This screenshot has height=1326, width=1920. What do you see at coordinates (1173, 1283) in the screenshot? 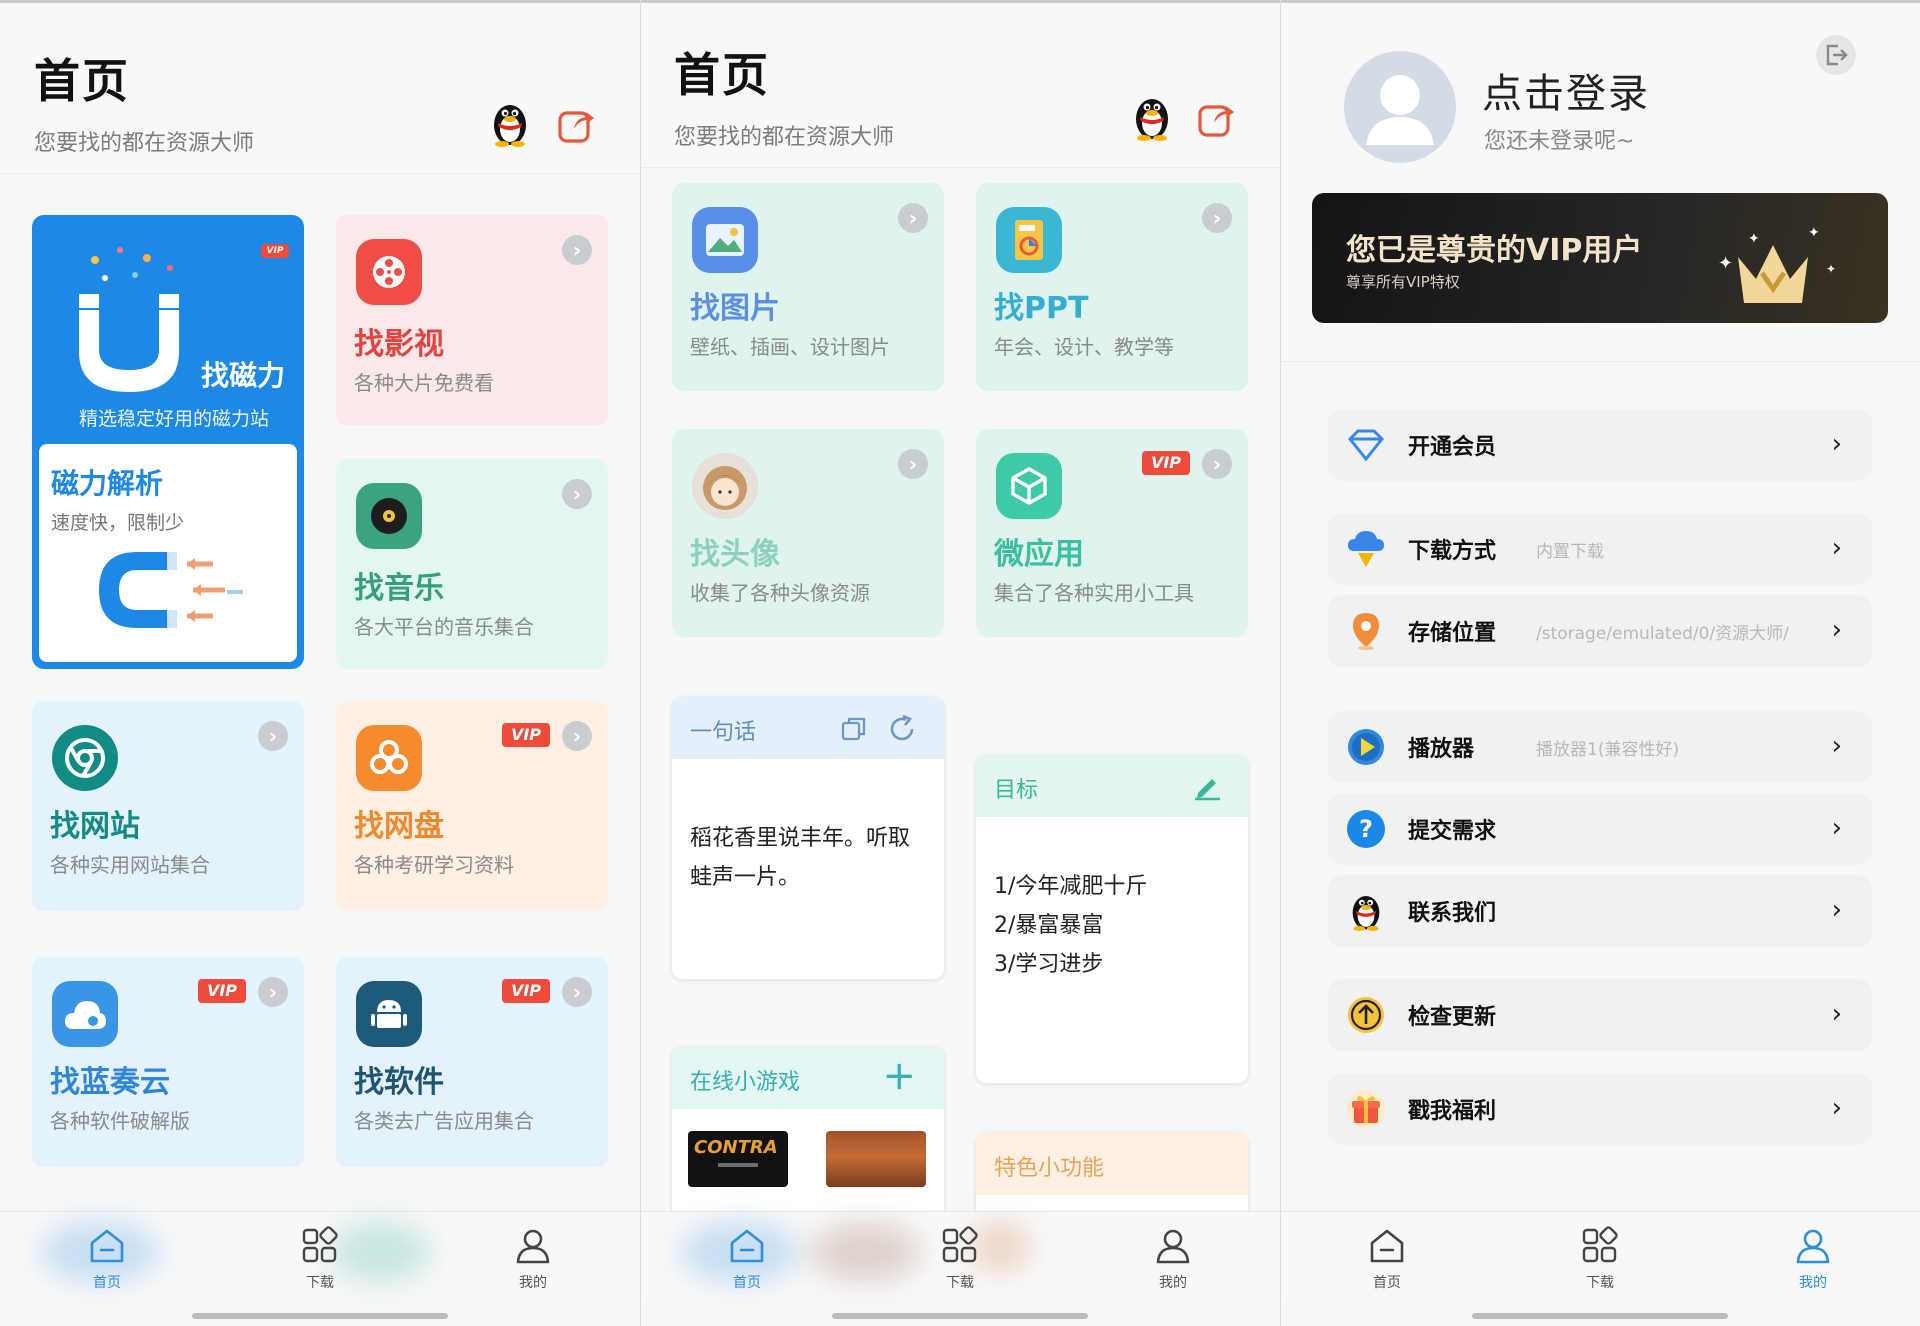
I see `nav-label: 我的` at bounding box center [1173, 1283].